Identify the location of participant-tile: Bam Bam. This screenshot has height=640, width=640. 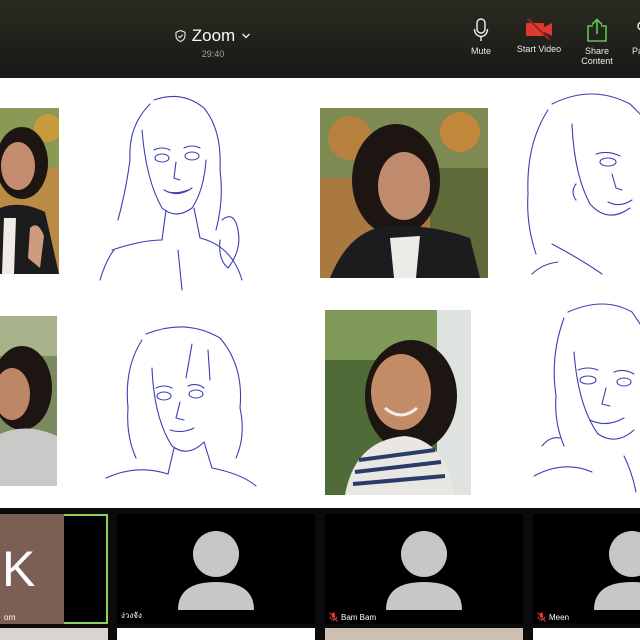
(424, 569).